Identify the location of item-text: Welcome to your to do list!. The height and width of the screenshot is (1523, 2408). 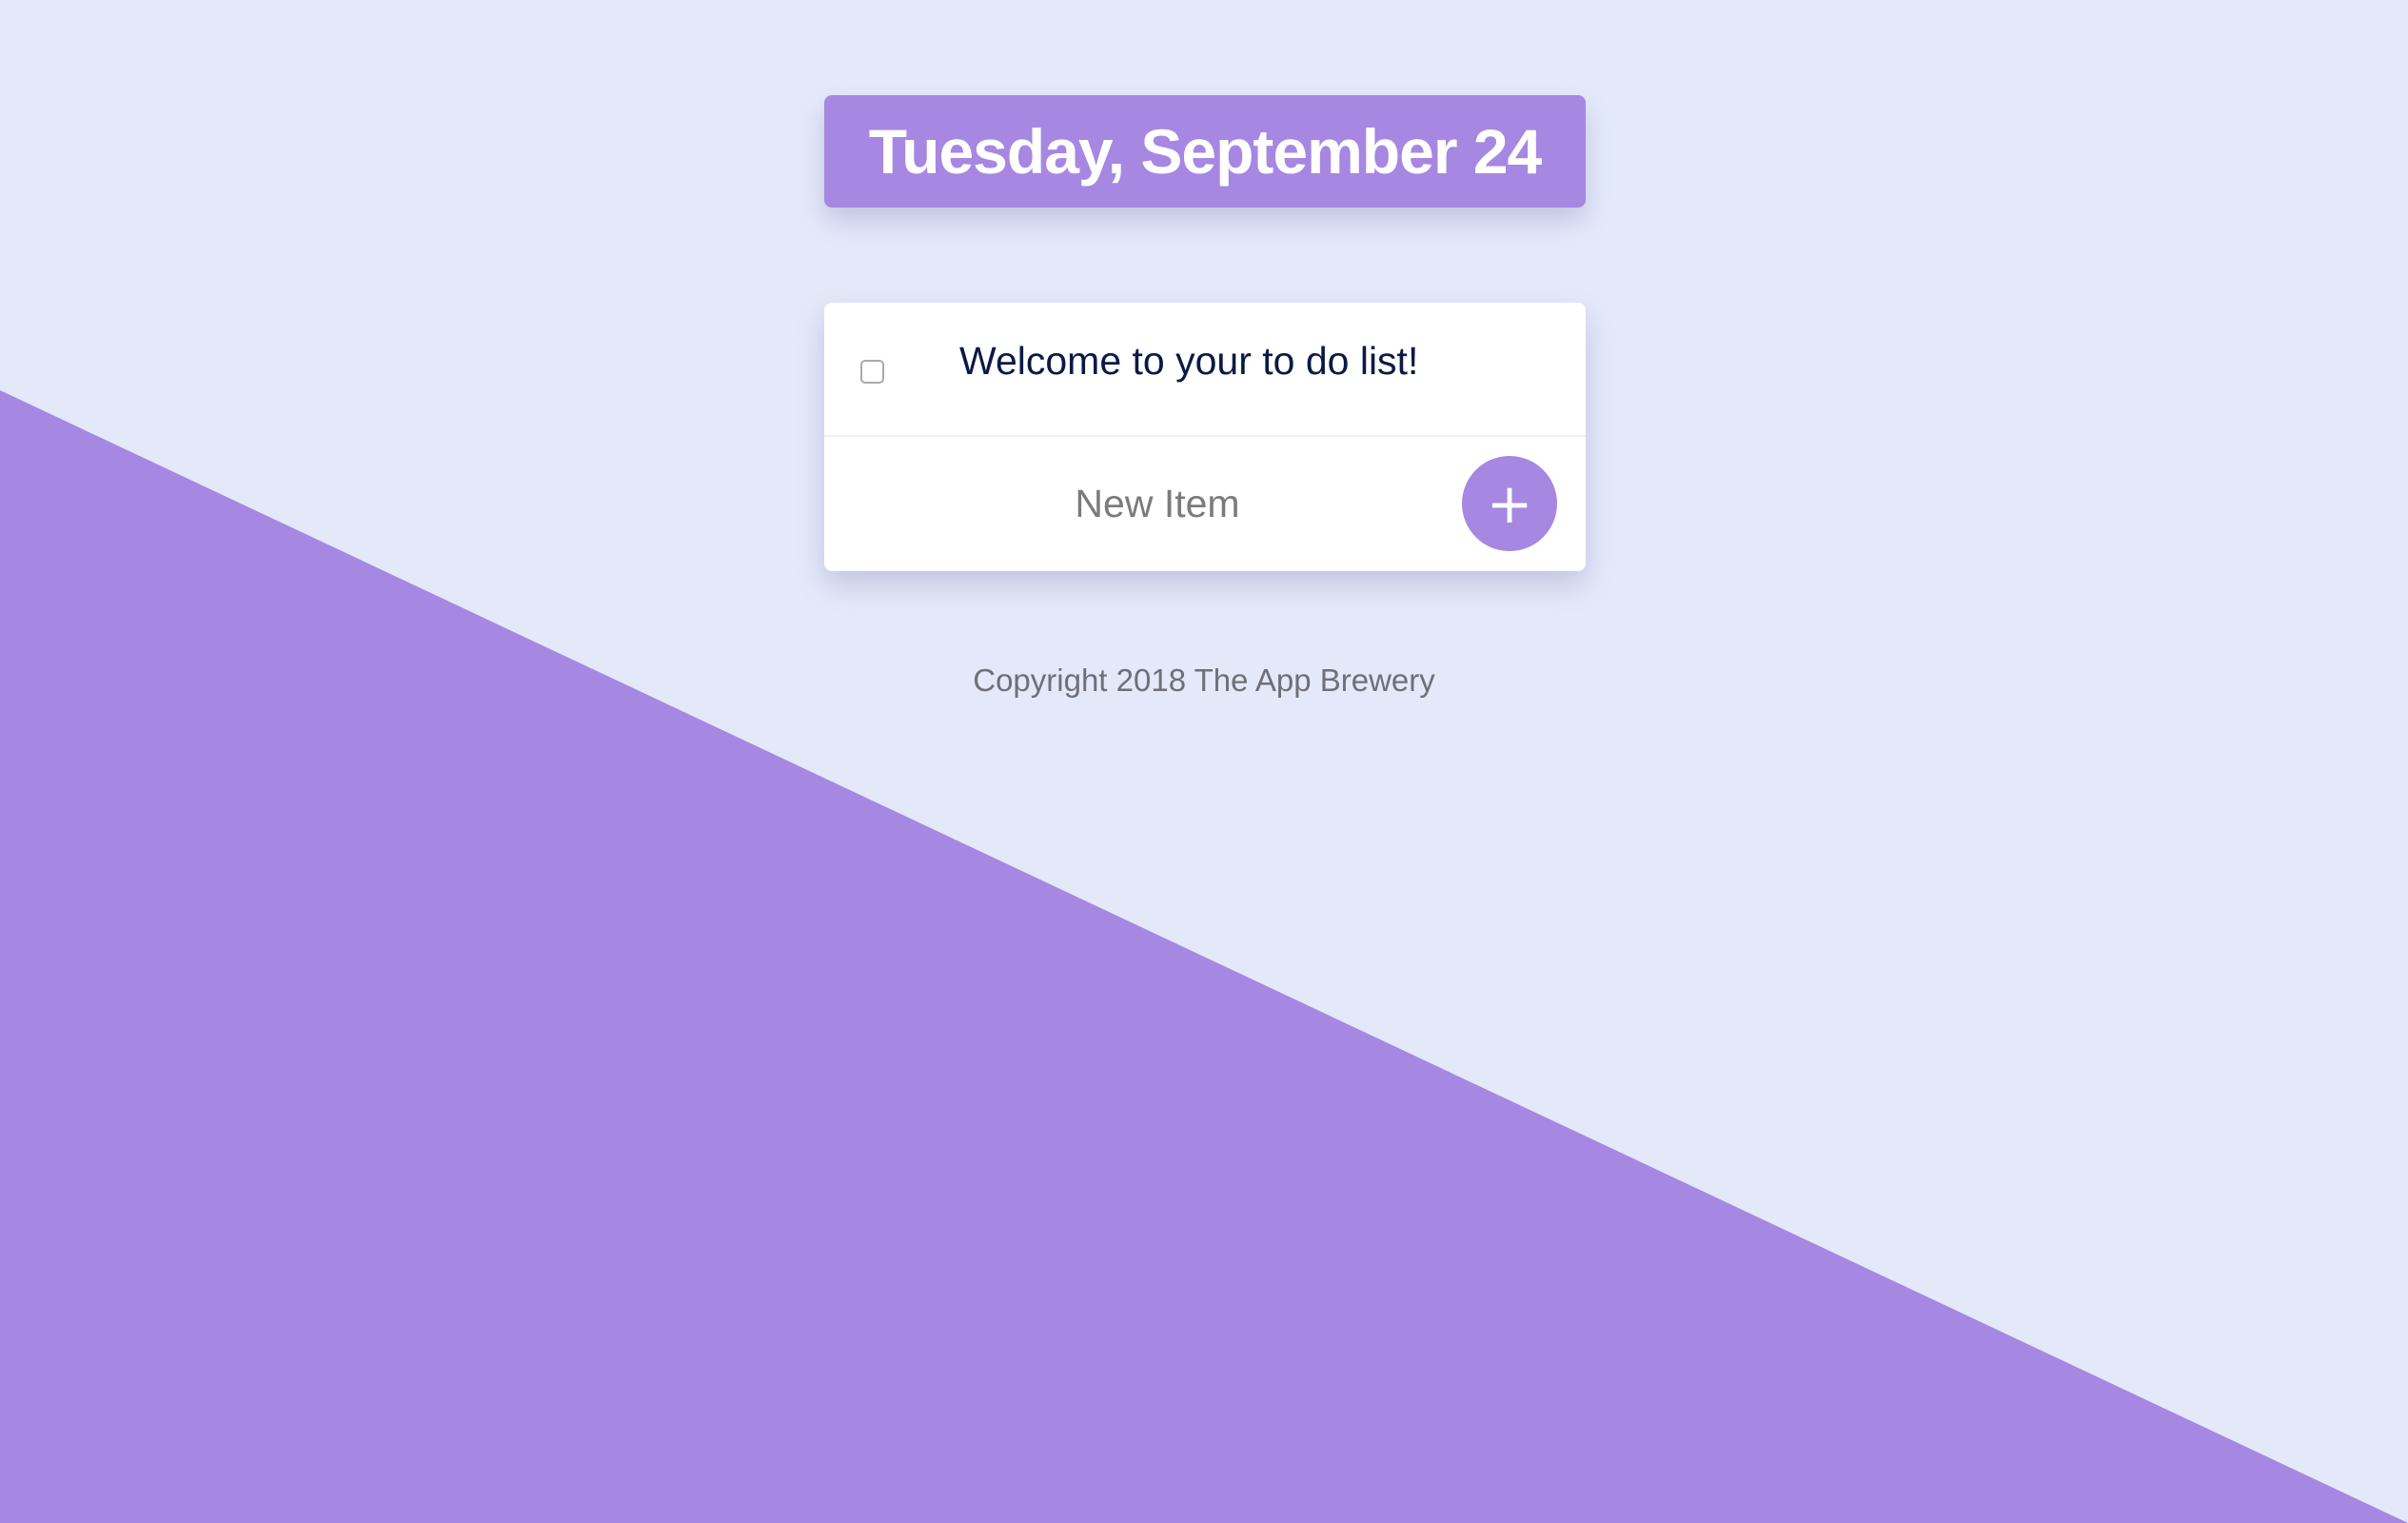
(1189, 361).